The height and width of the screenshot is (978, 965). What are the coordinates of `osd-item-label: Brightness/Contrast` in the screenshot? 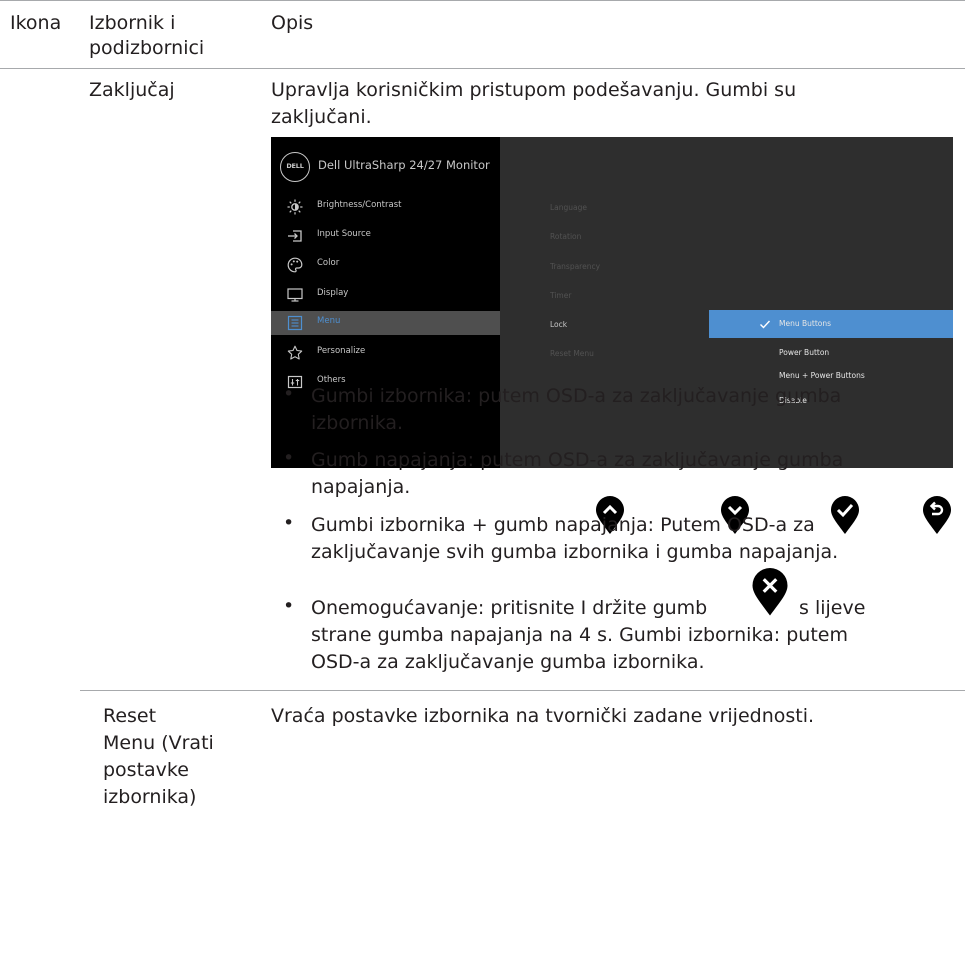 It's located at (359, 205).